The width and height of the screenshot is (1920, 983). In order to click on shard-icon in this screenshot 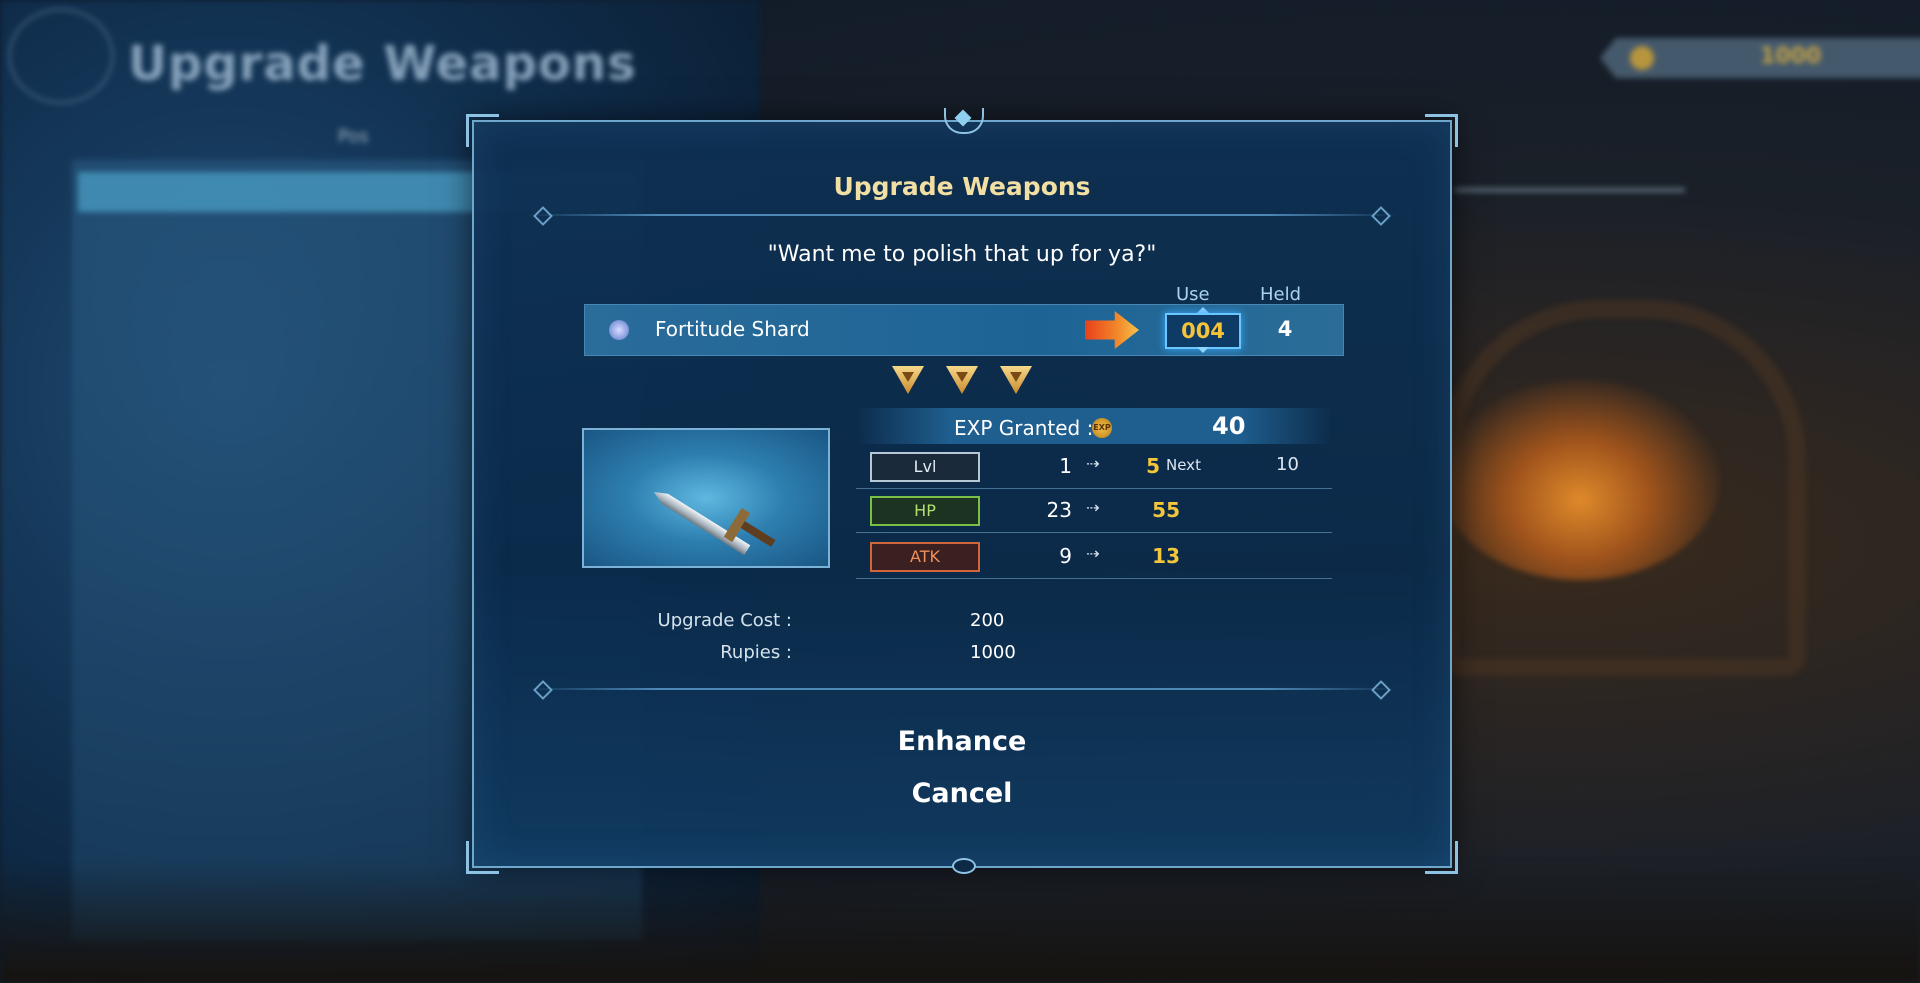, I will do `click(619, 330)`.